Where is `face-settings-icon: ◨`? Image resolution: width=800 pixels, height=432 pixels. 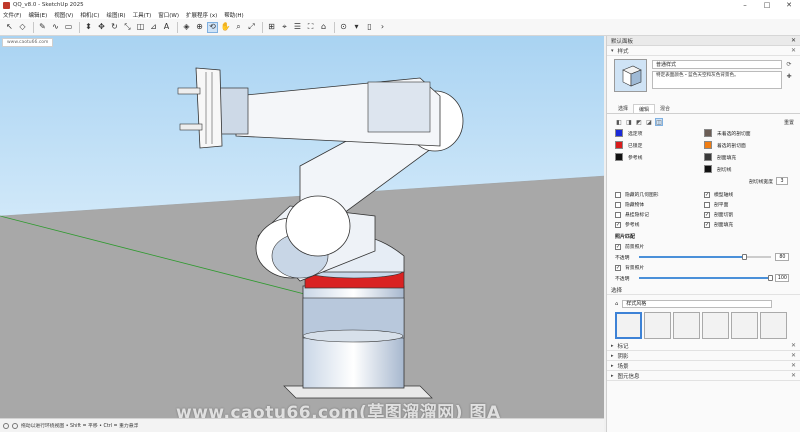 face-settings-icon: ◨ is located at coordinates (629, 122).